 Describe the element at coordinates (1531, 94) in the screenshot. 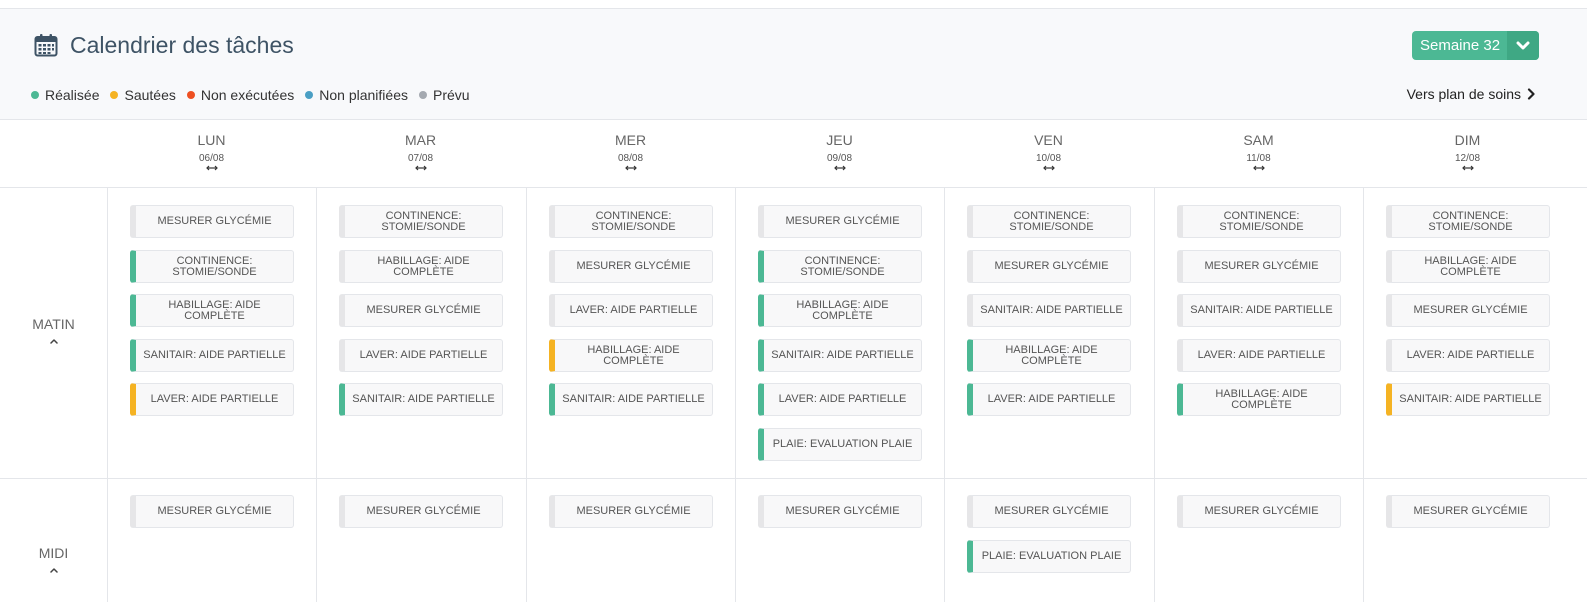

I see `chevron-right-icon` at that location.